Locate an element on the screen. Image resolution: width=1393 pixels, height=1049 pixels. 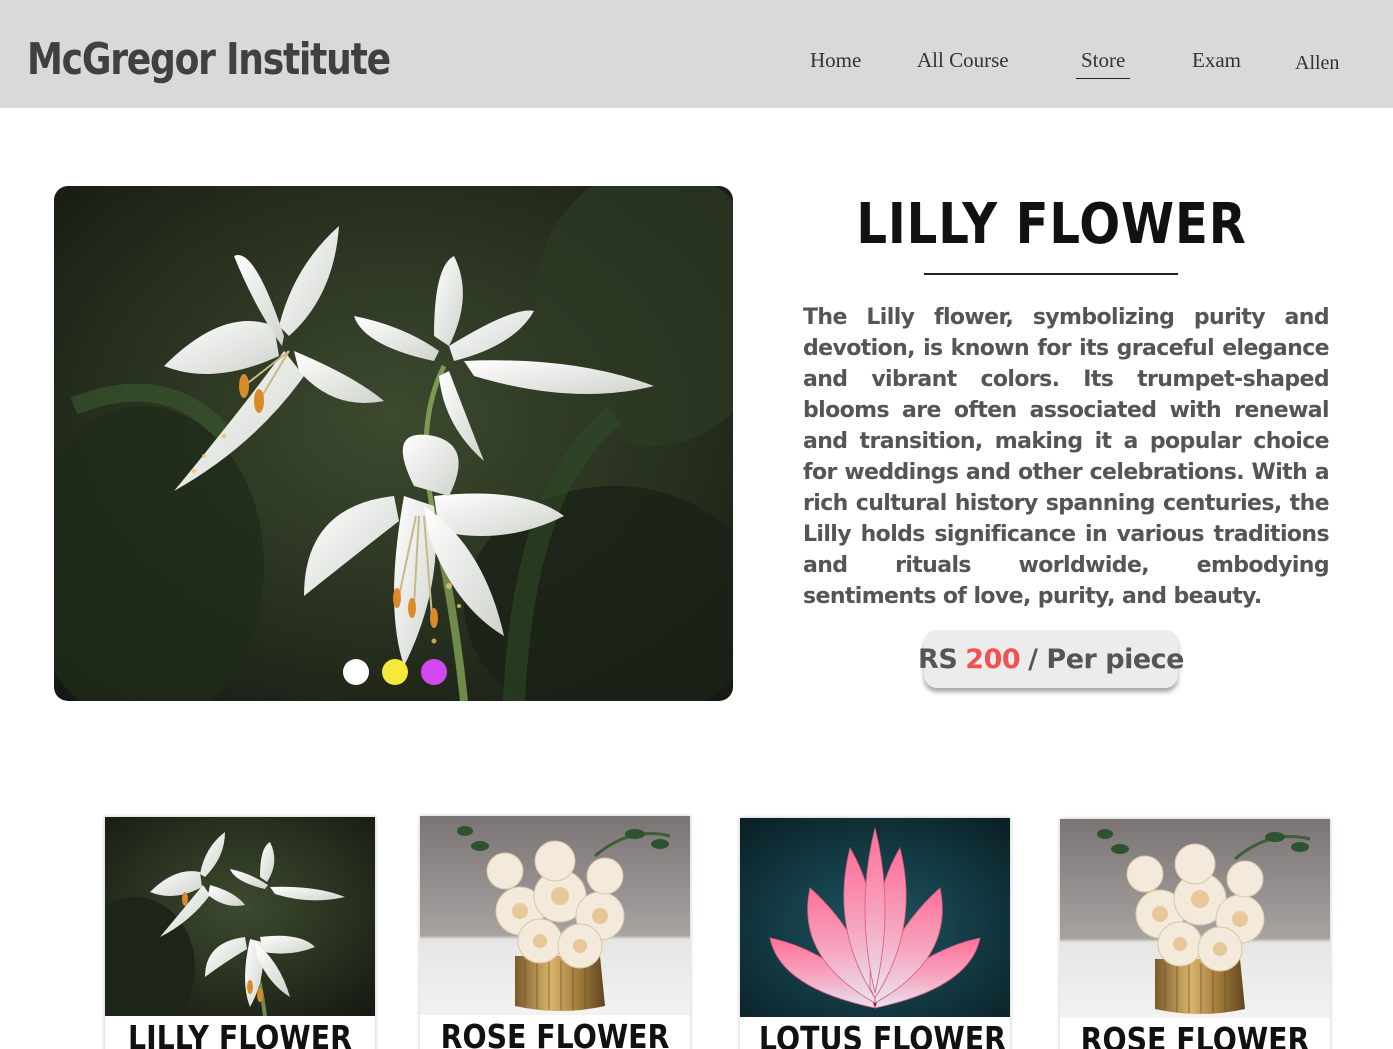
brand-logo-text: McGregor Institute is located at coordinates (209, 59).